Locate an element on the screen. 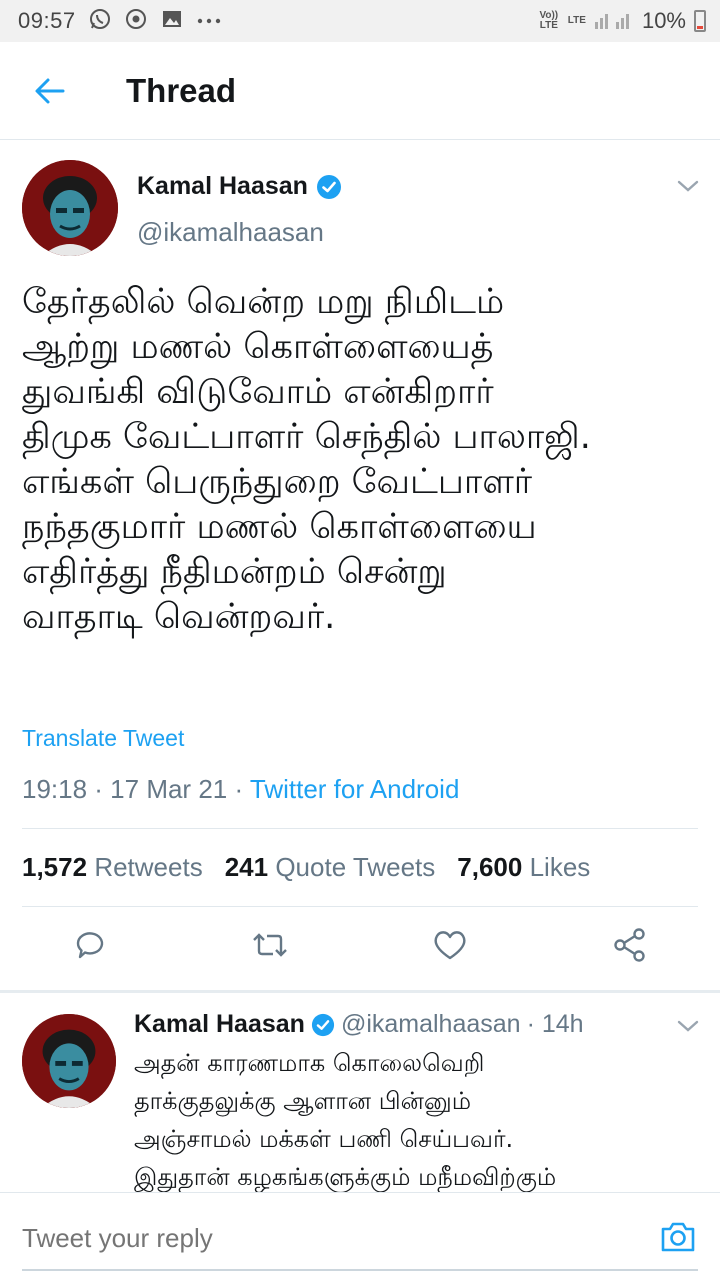 This screenshot has height=1280, width=720. translate-tweet-link: Translate Tweet is located at coordinates (103, 738).